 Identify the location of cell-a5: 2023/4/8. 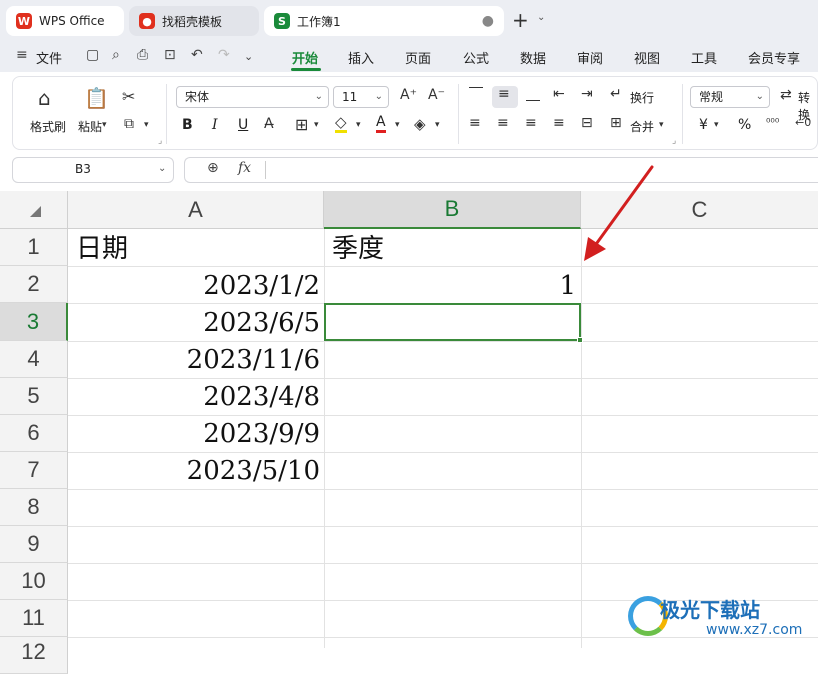
(194, 397).